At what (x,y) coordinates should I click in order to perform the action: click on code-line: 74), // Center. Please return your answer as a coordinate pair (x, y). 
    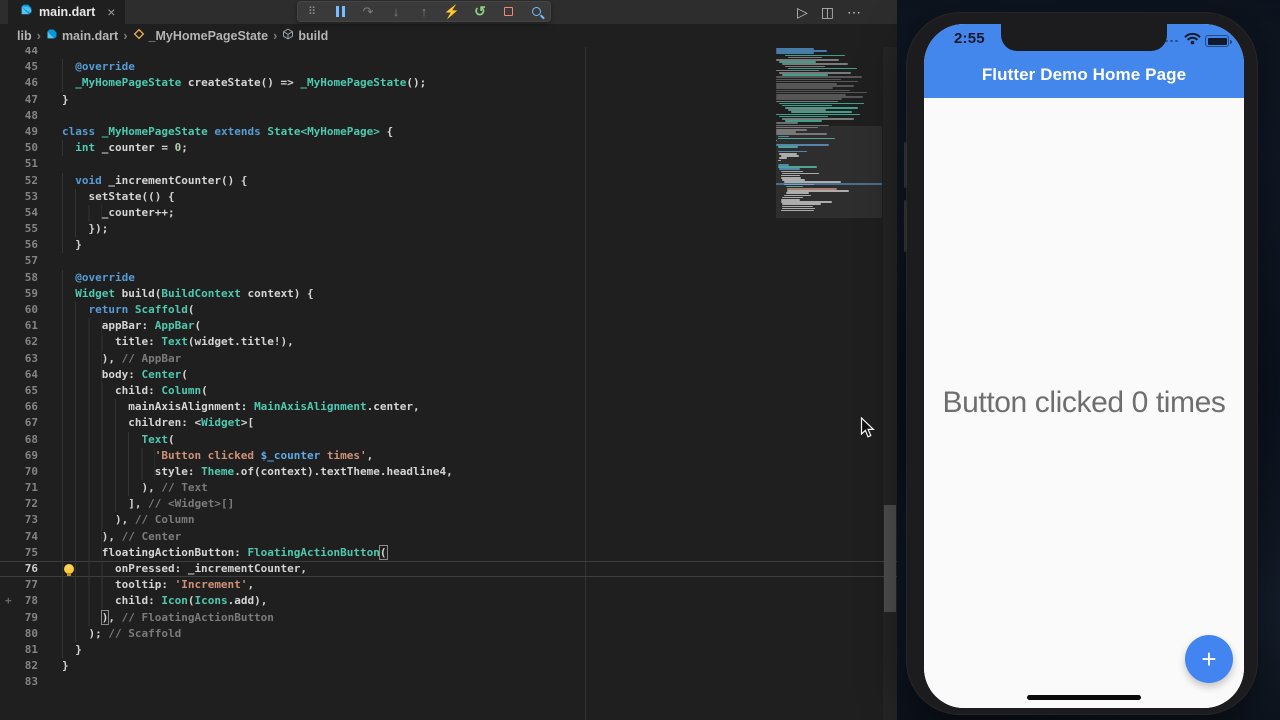
    Looking at the image, I should click on (448, 536).